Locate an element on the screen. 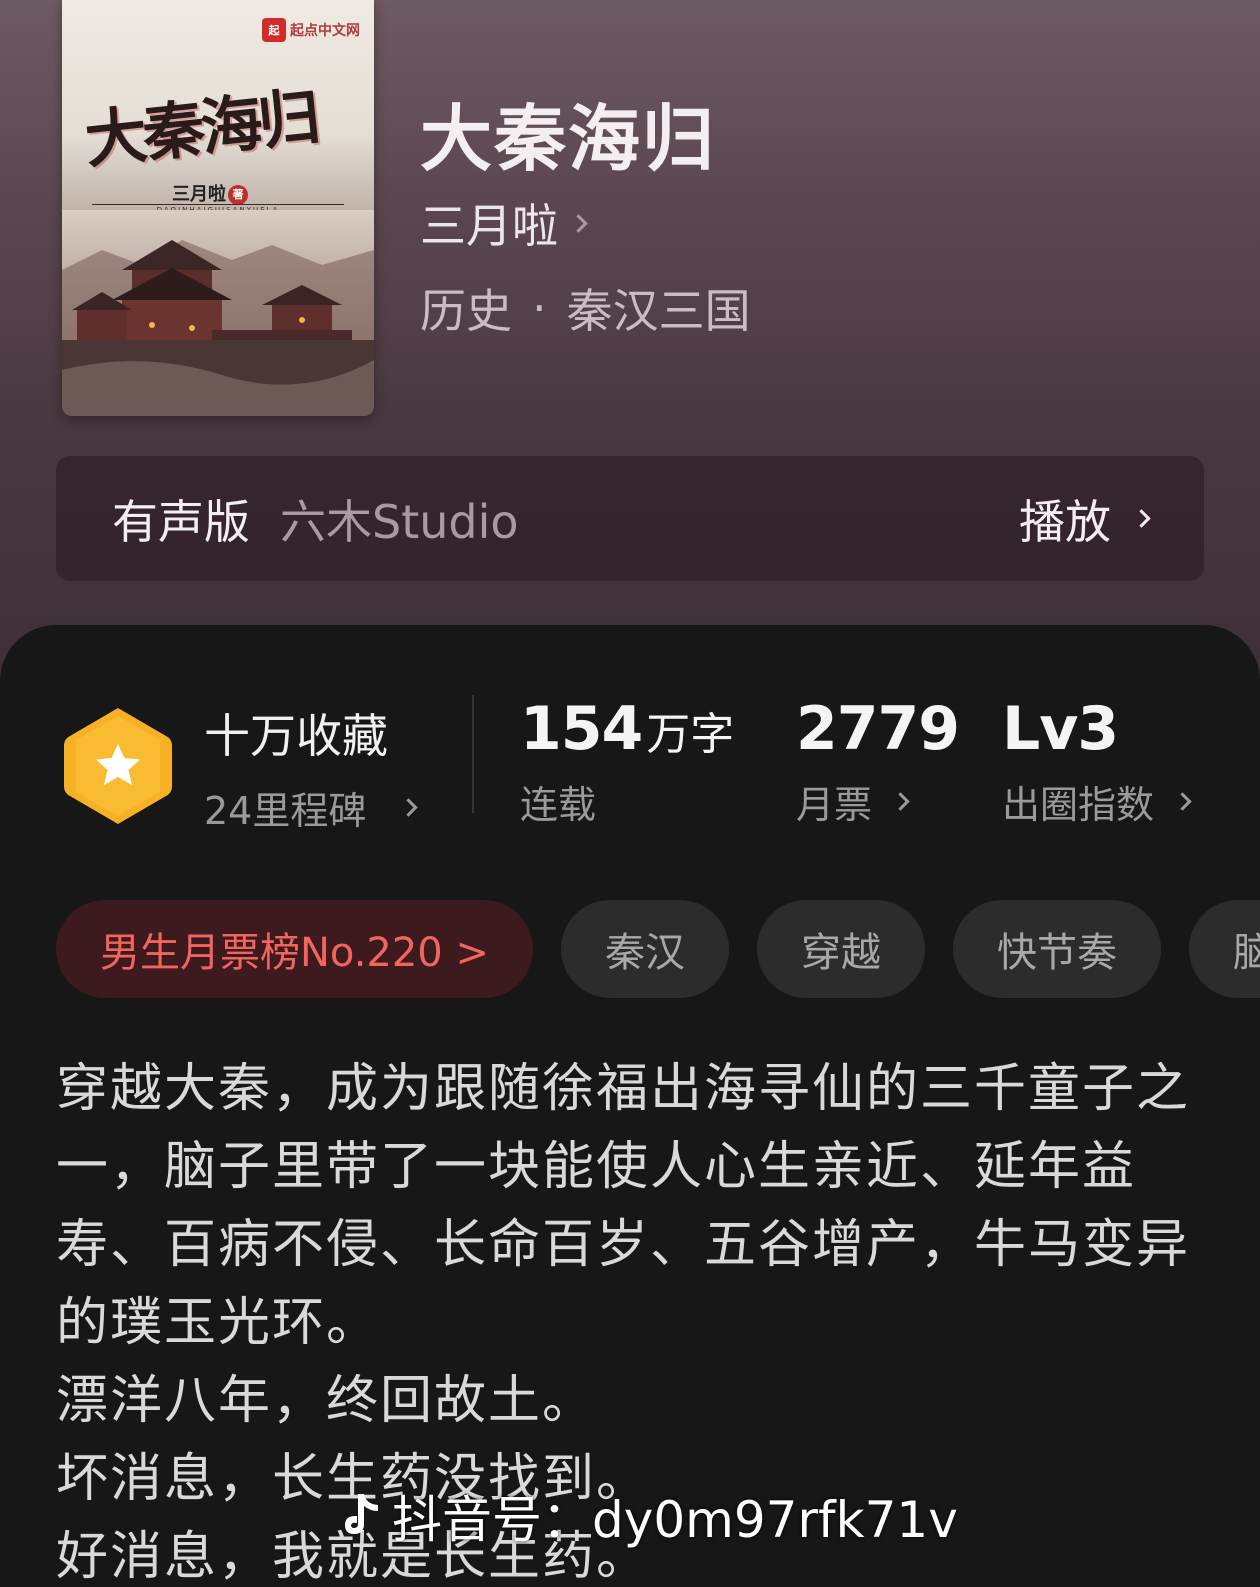  word-count: 154 is located at coordinates (581, 729).